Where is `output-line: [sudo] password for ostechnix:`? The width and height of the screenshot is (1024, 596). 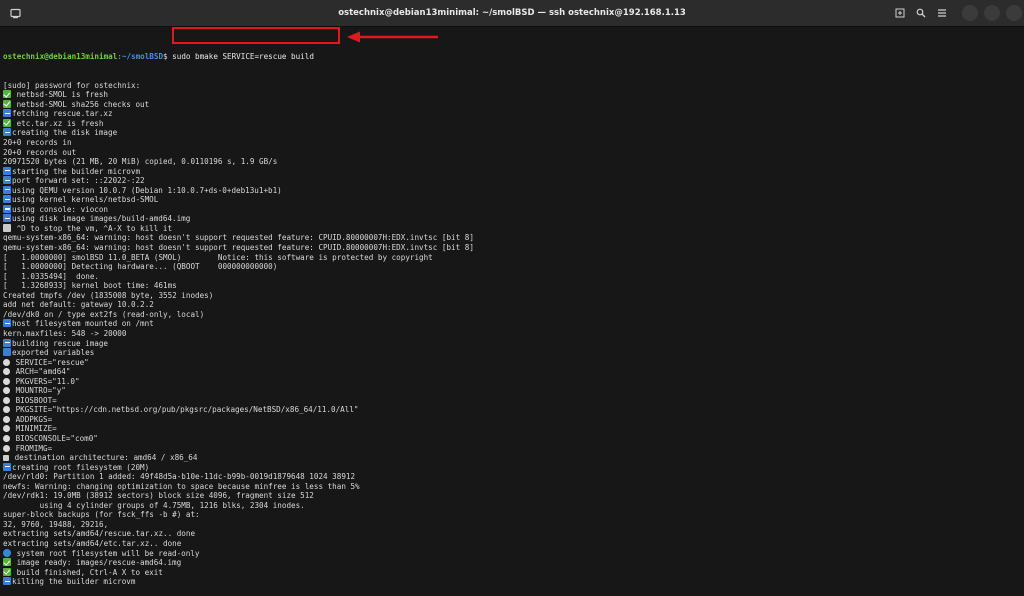
output-line: [sudo] password for ostechnix: is located at coordinates (513, 86).